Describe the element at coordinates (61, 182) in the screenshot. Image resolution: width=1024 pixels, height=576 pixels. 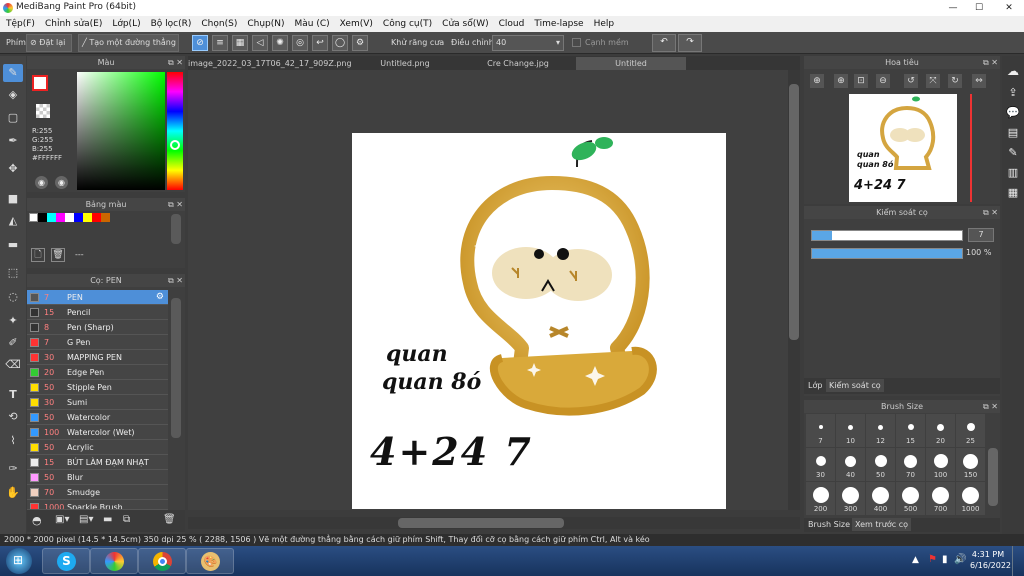
I see `color-settings-icon: ◉` at that location.